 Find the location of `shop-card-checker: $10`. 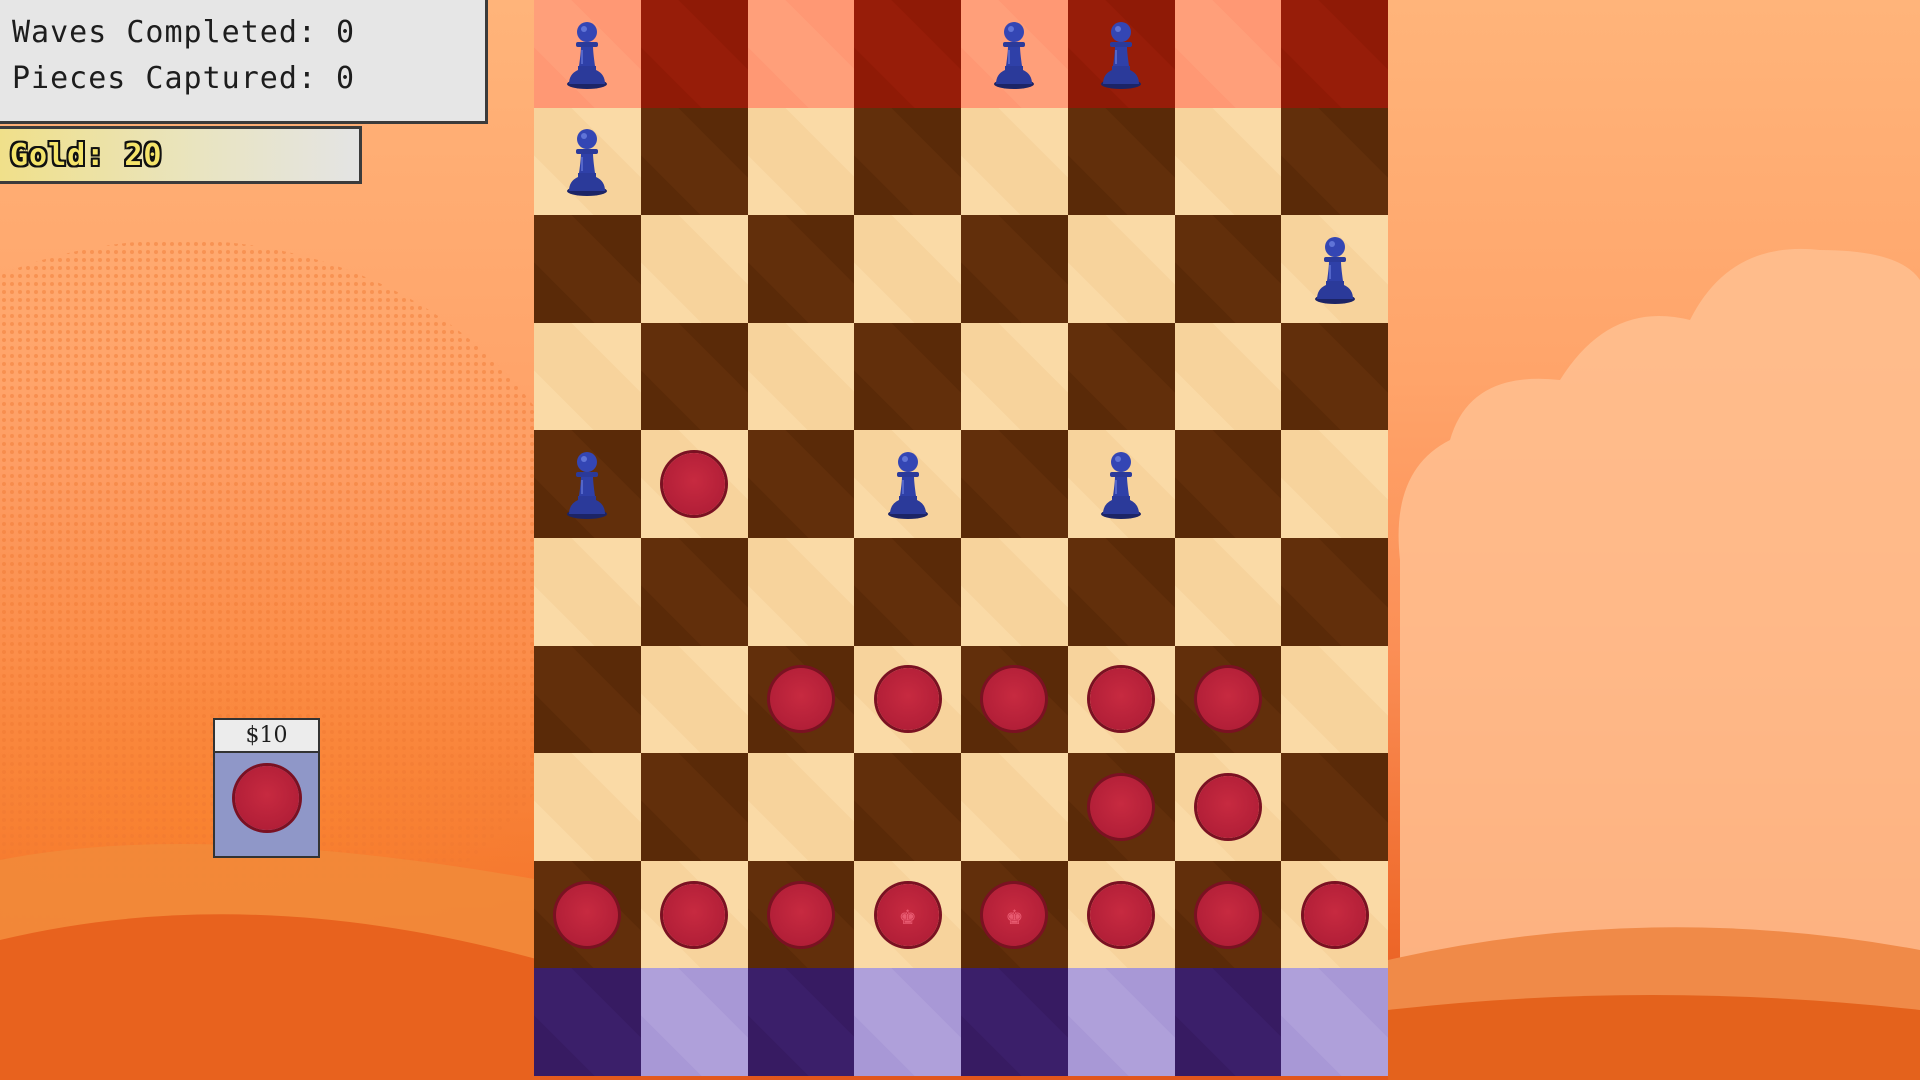

shop-card-checker: $10 is located at coordinates (266, 788).